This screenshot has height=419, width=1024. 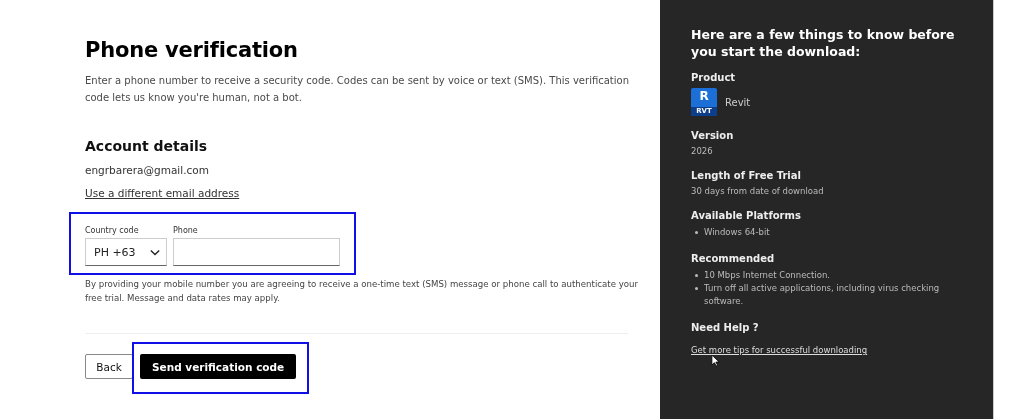 What do you see at coordinates (147, 146) in the screenshot?
I see `section-heading: Account details` at bounding box center [147, 146].